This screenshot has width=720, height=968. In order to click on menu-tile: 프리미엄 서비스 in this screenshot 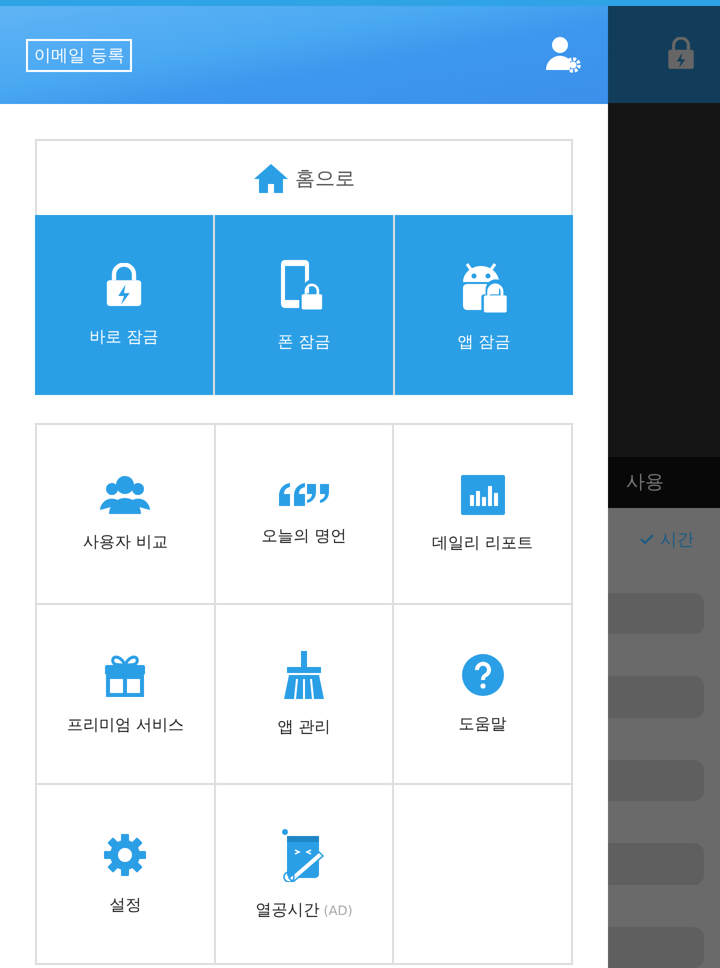, I will do `click(125, 694)`.